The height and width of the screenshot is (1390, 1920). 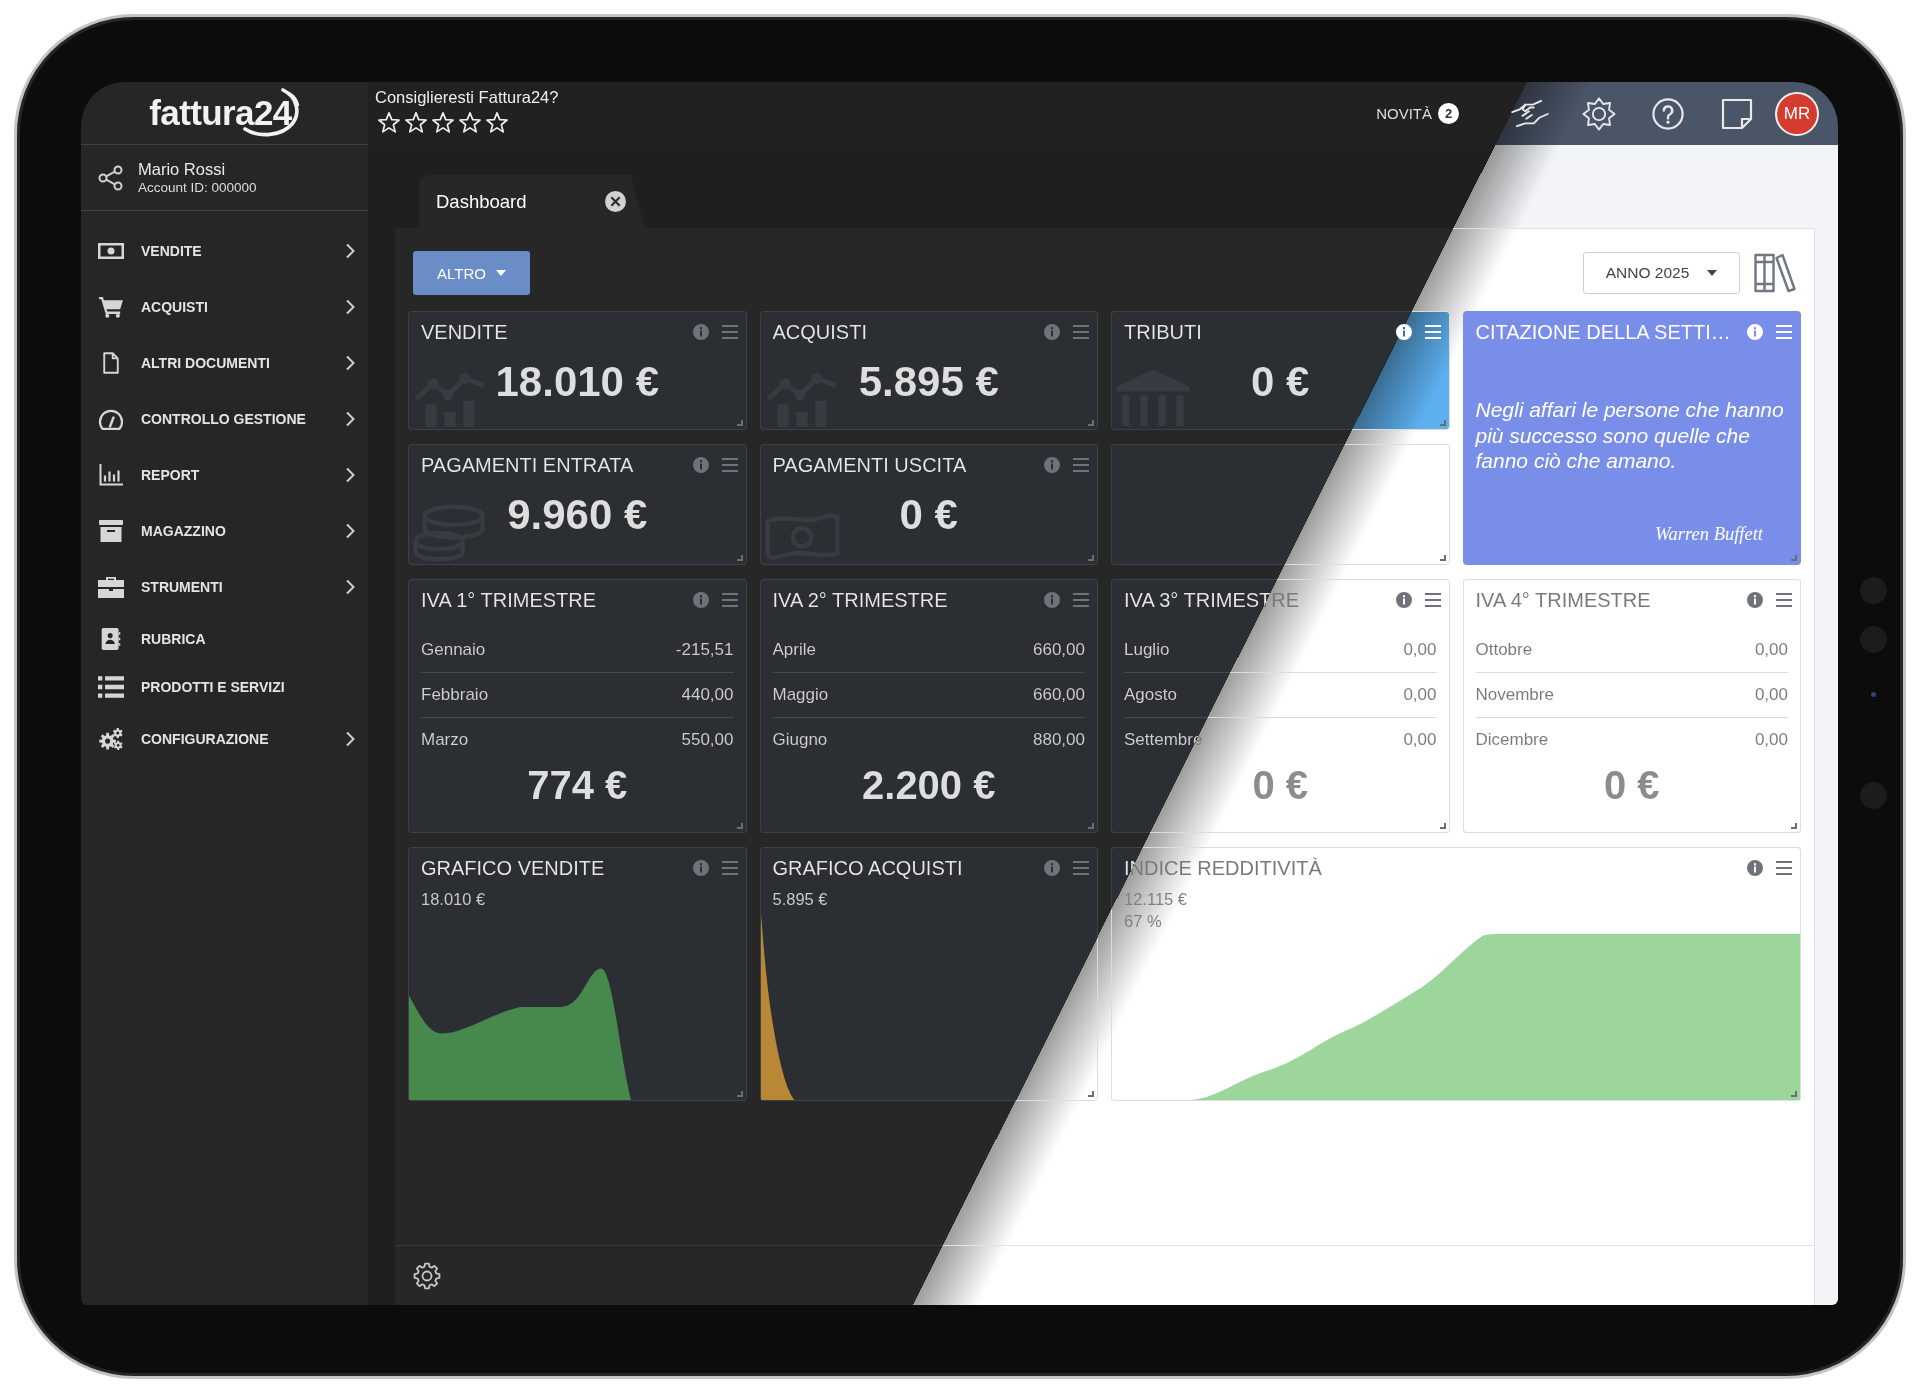 I want to click on amount: -215,51, so click(x=704, y=650).